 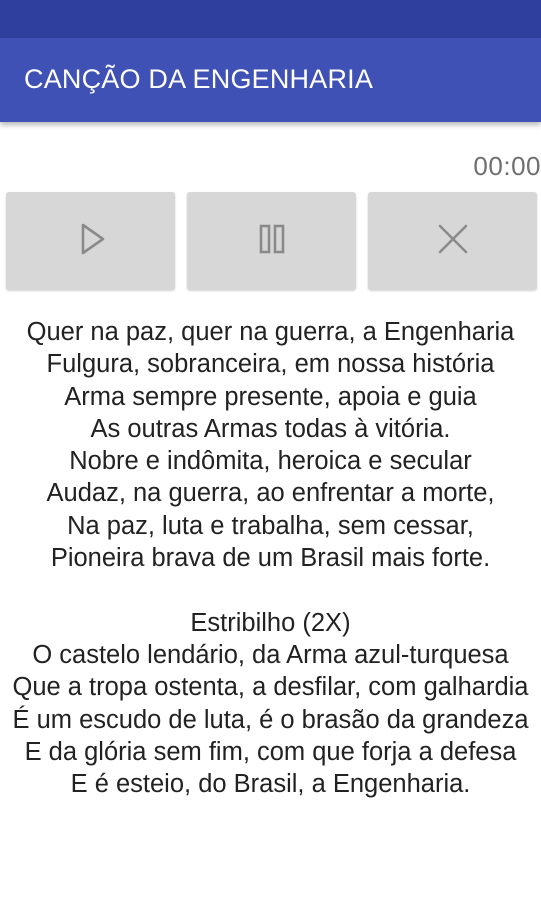 I want to click on lyric-line: Pioneira brava de um Brasil mais forte., so click(x=270, y=558).